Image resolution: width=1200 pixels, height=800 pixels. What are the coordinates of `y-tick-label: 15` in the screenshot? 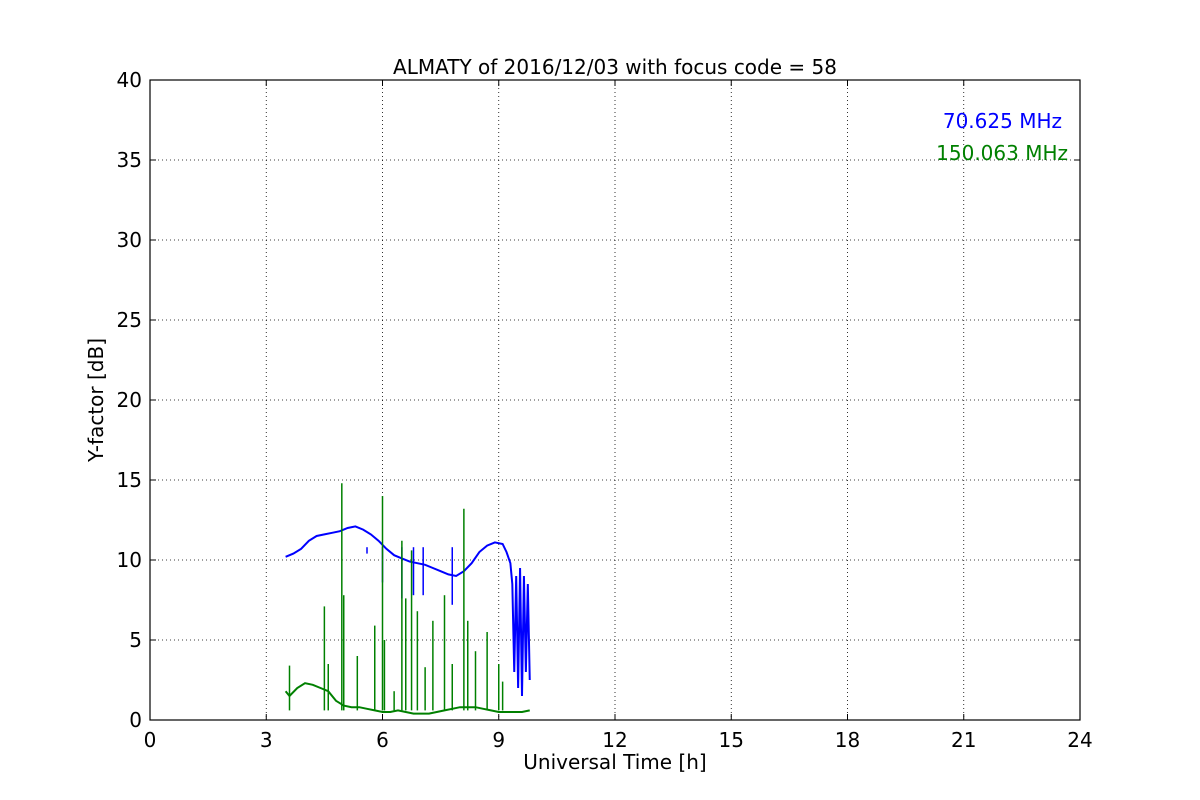 It's located at (129, 480).